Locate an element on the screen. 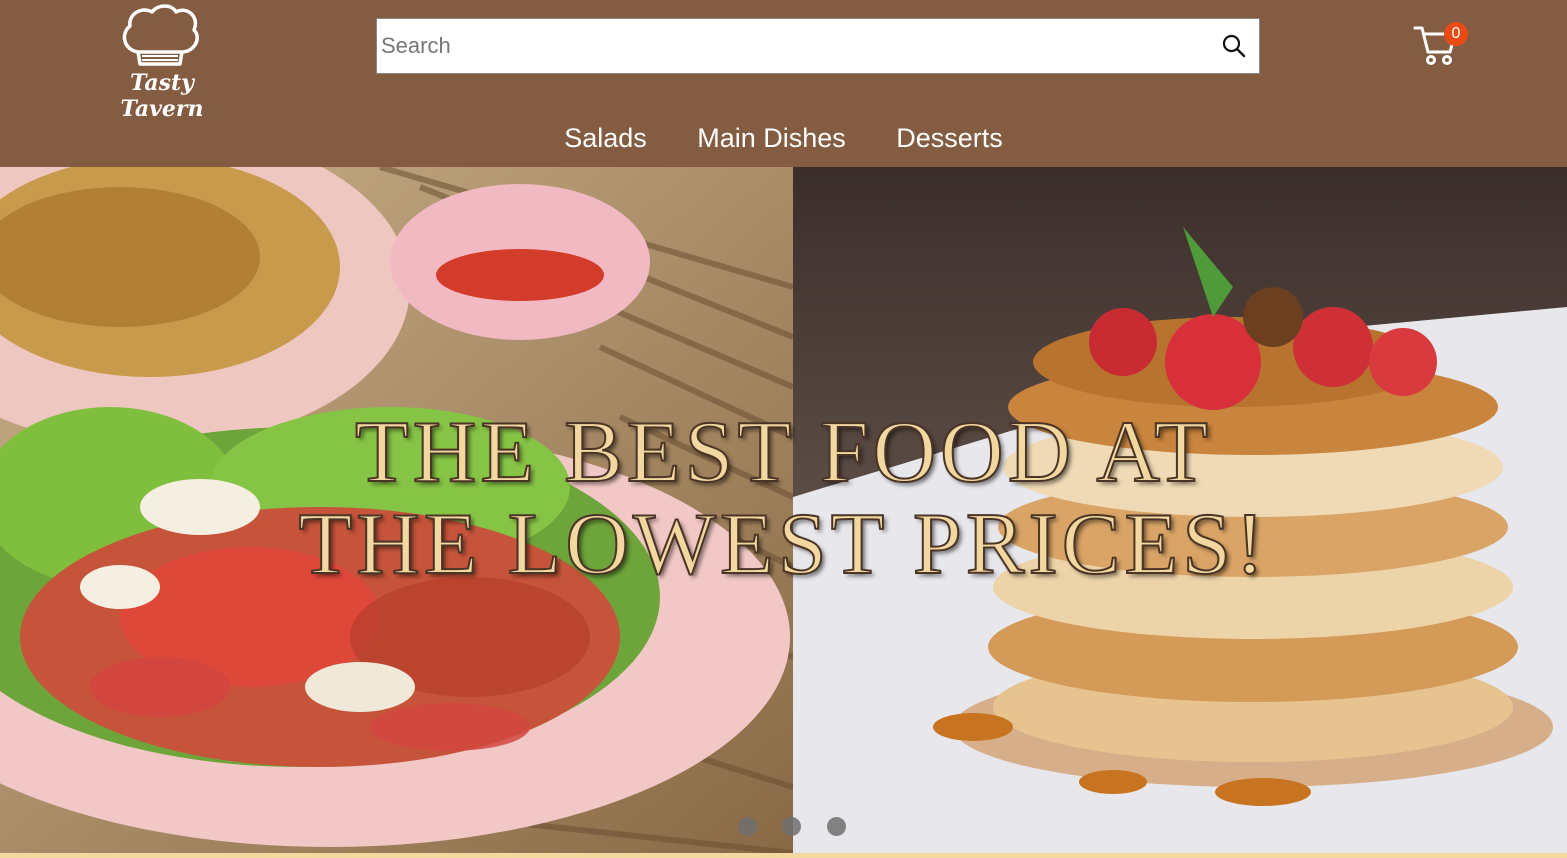 The width and height of the screenshot is (1567, 858). search-input is located at coordinates (792, 46).